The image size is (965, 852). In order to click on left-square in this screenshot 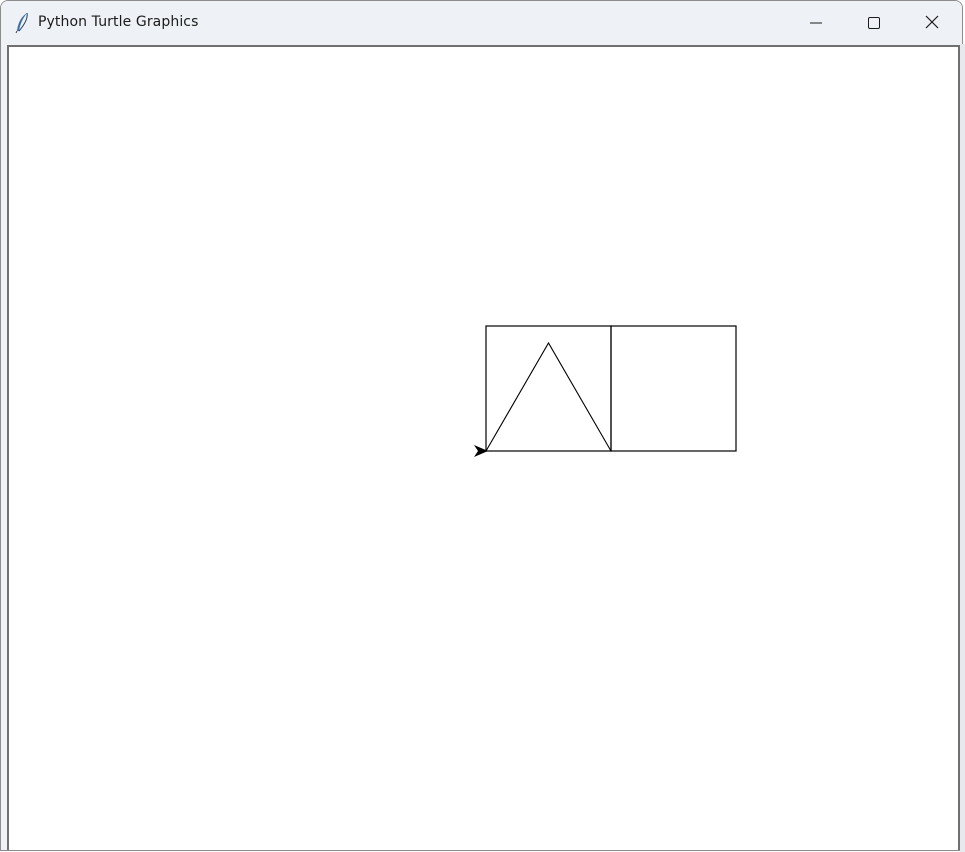, I will do `click(548, 388)`.